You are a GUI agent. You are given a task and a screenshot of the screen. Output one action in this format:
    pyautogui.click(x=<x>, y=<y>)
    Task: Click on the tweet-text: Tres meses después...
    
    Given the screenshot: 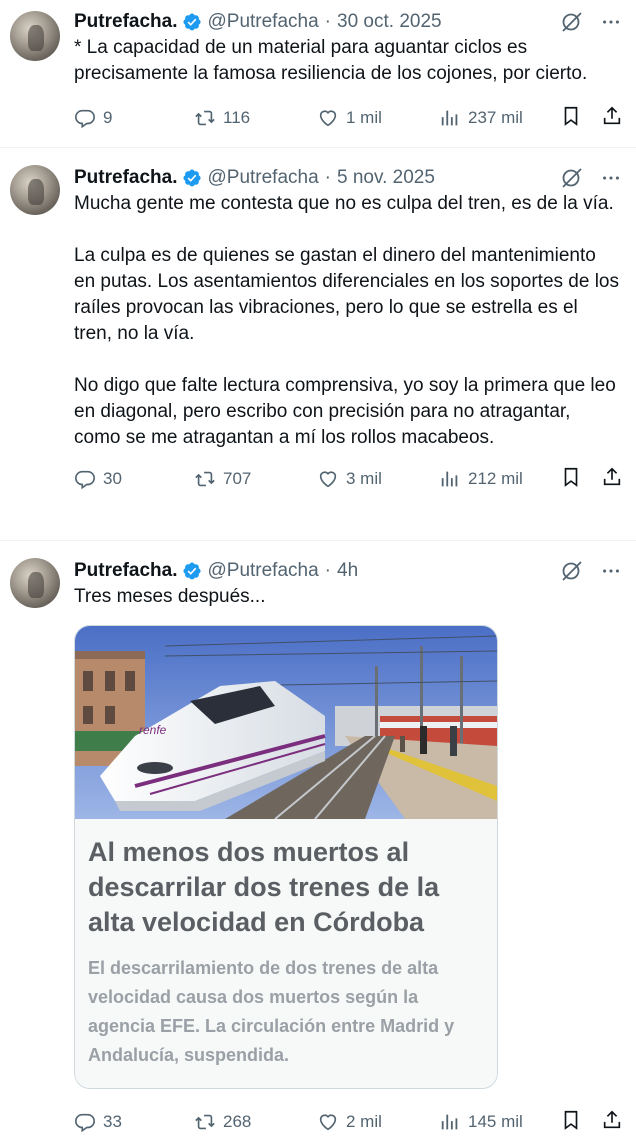 What is the action you would take?
    pyautogui.click(x=170, y=596)
    